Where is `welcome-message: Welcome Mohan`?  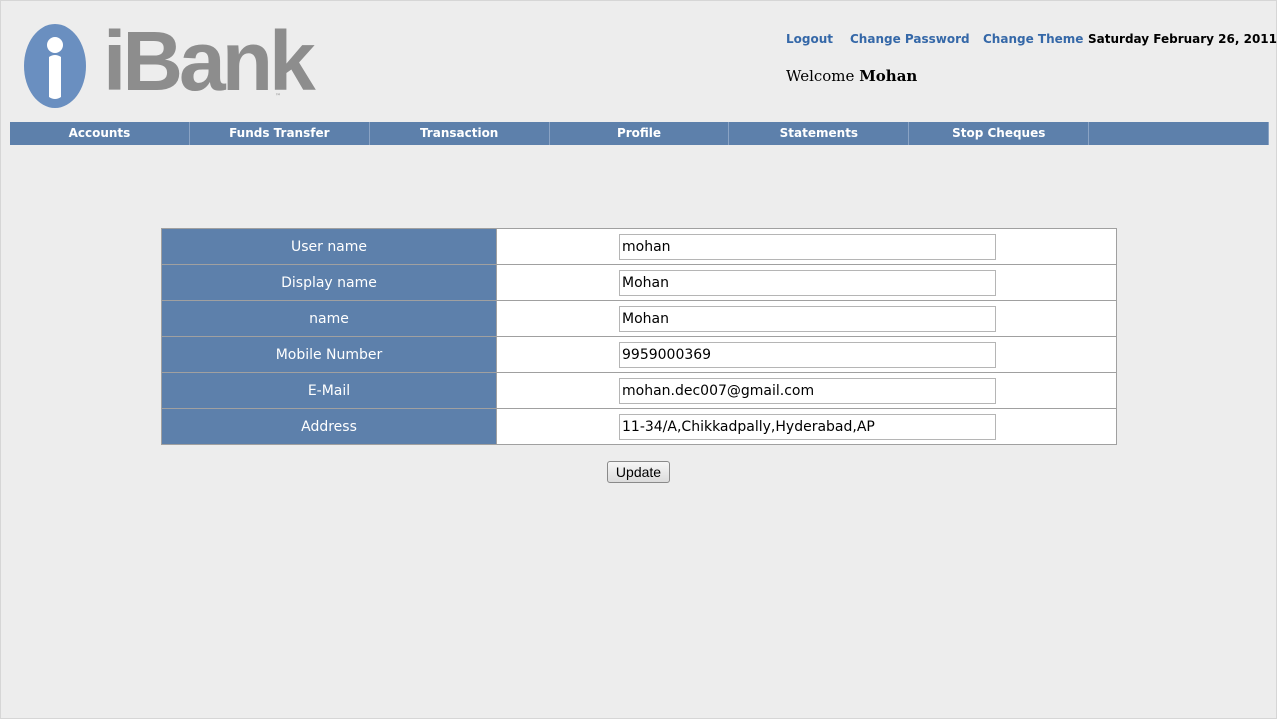 welcome-message: Welcome Mohan is located at coordinates (851, 76).